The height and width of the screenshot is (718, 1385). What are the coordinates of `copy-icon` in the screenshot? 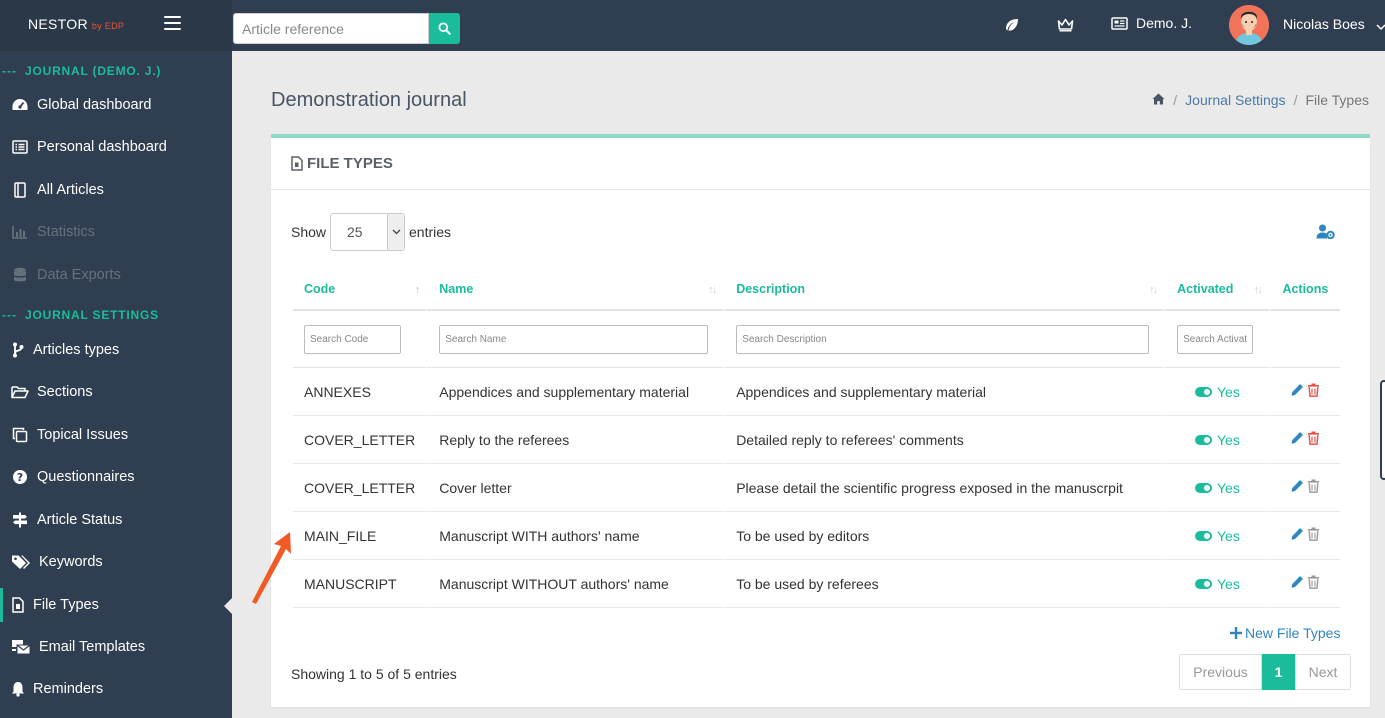 It's located at (20, 435).